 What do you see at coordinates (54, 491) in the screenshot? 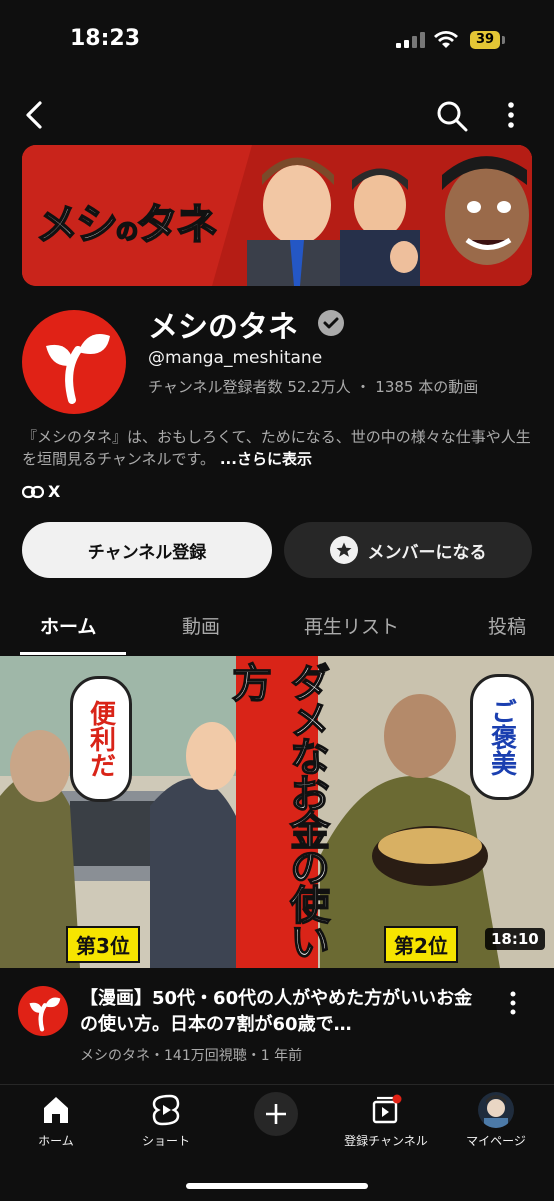
I see `external-link-x: X` at bounding box center [54, 491].